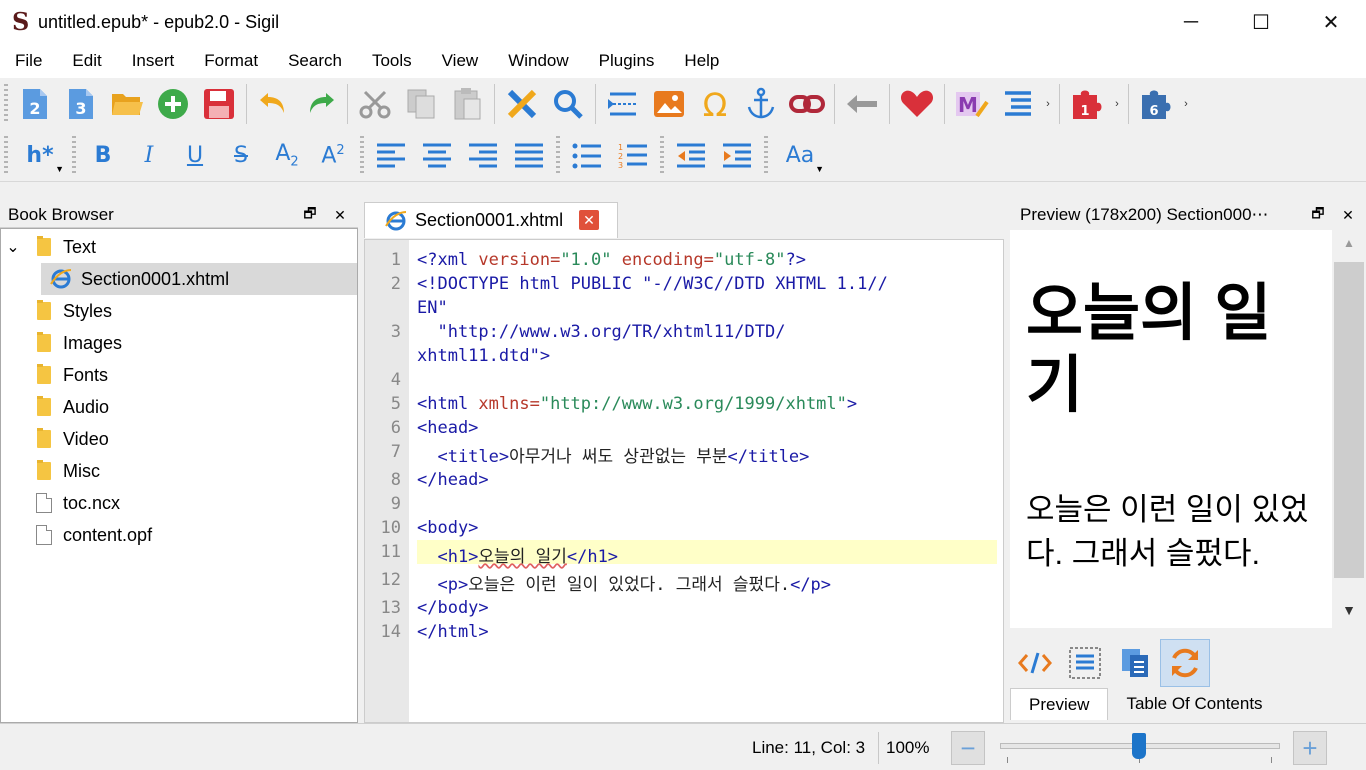 This screenshot has height=770, width=1366. What do you see at coordinates (35, 104) in the screenshot?
I see `new-epub2-button: 2` at bounding box center [35, 104].